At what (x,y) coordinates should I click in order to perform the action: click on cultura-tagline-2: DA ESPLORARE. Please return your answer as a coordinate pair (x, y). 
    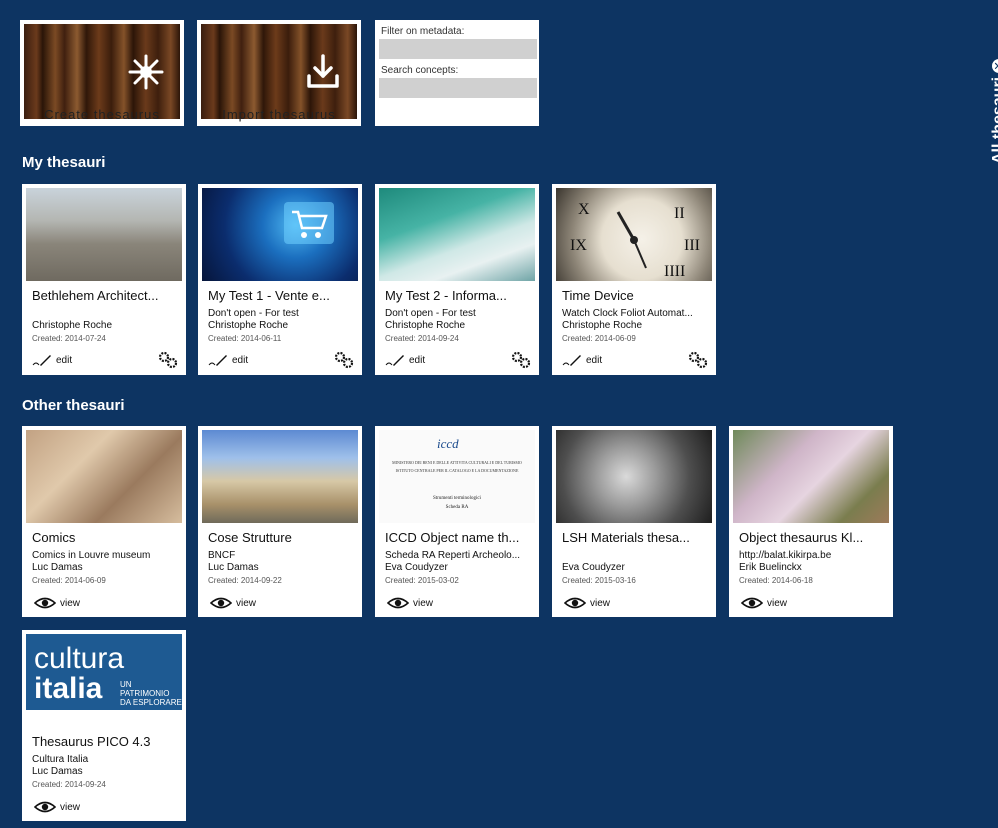
    Looking at the image, I should click on (151, 702).